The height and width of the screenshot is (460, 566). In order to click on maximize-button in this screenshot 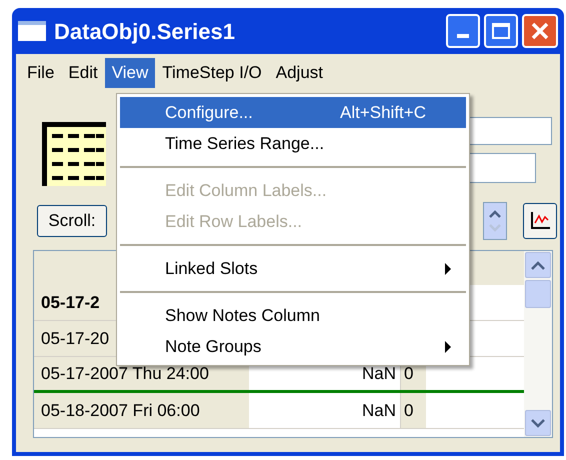, I will do `click(501, 31)`.